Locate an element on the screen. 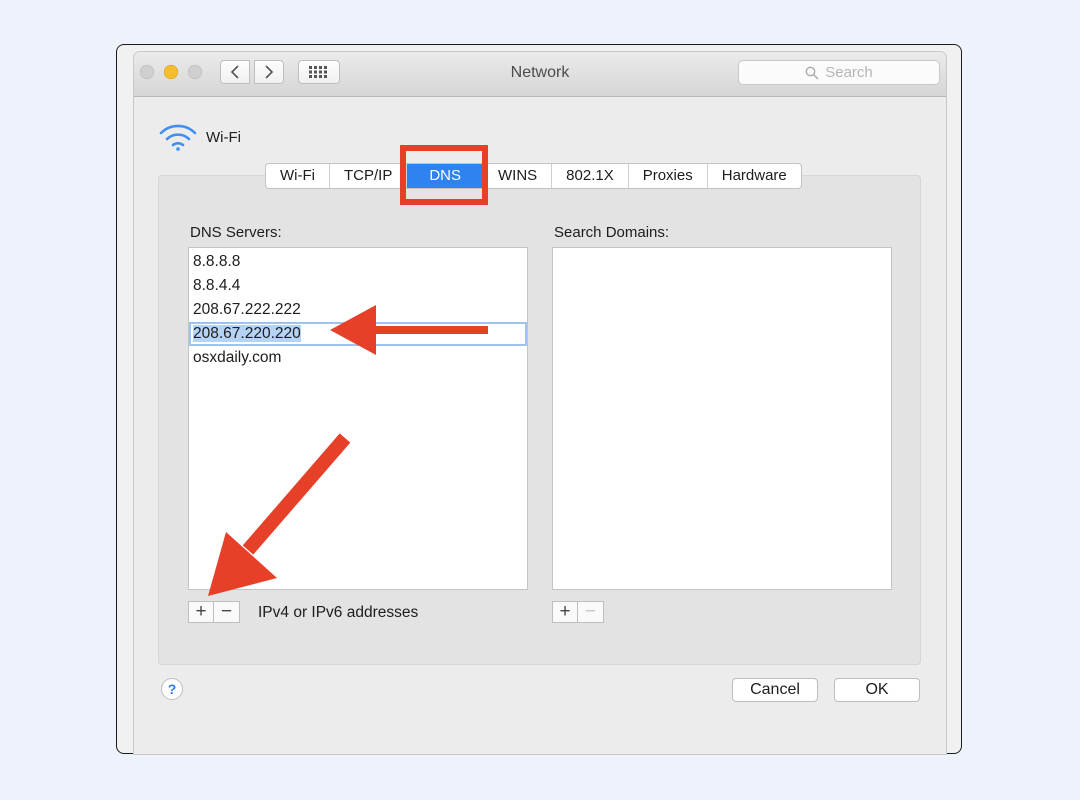 The image size is (1080, 800). dns-server-add-remove: + − is located at coordinates (214, 612).